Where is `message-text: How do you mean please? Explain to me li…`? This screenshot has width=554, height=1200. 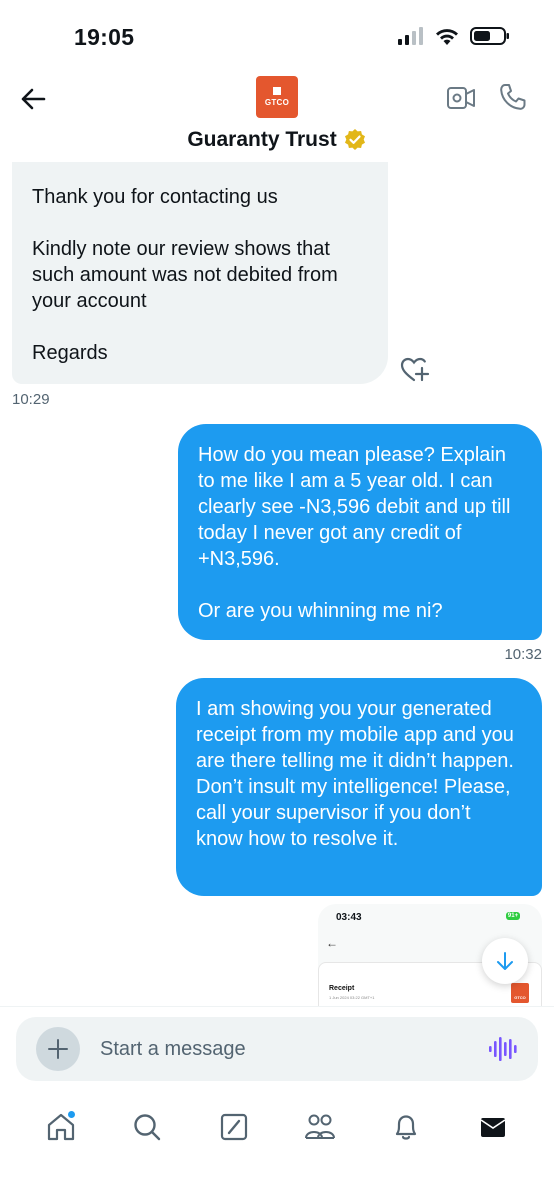 message-text: How do you mean please? Explain to me li… is located at coordinates (354, 507).